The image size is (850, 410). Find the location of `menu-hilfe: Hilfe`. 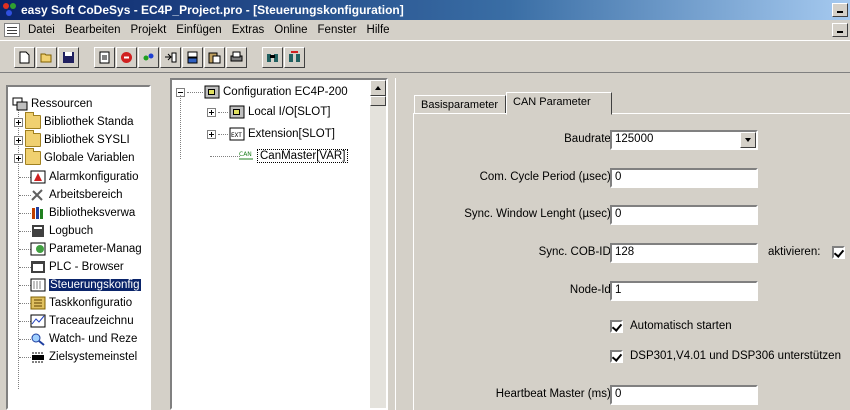

menu-hilfe: Hilfe is located at coordinates (378, 30).